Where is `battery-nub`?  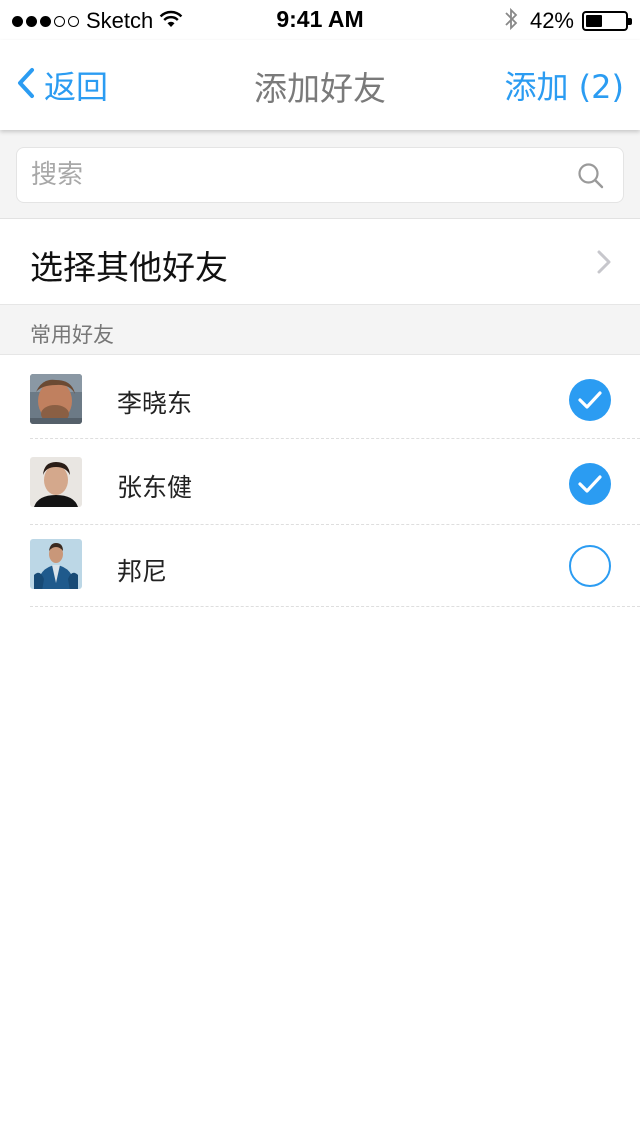
battery-nub is located at coordinates (630, 21).